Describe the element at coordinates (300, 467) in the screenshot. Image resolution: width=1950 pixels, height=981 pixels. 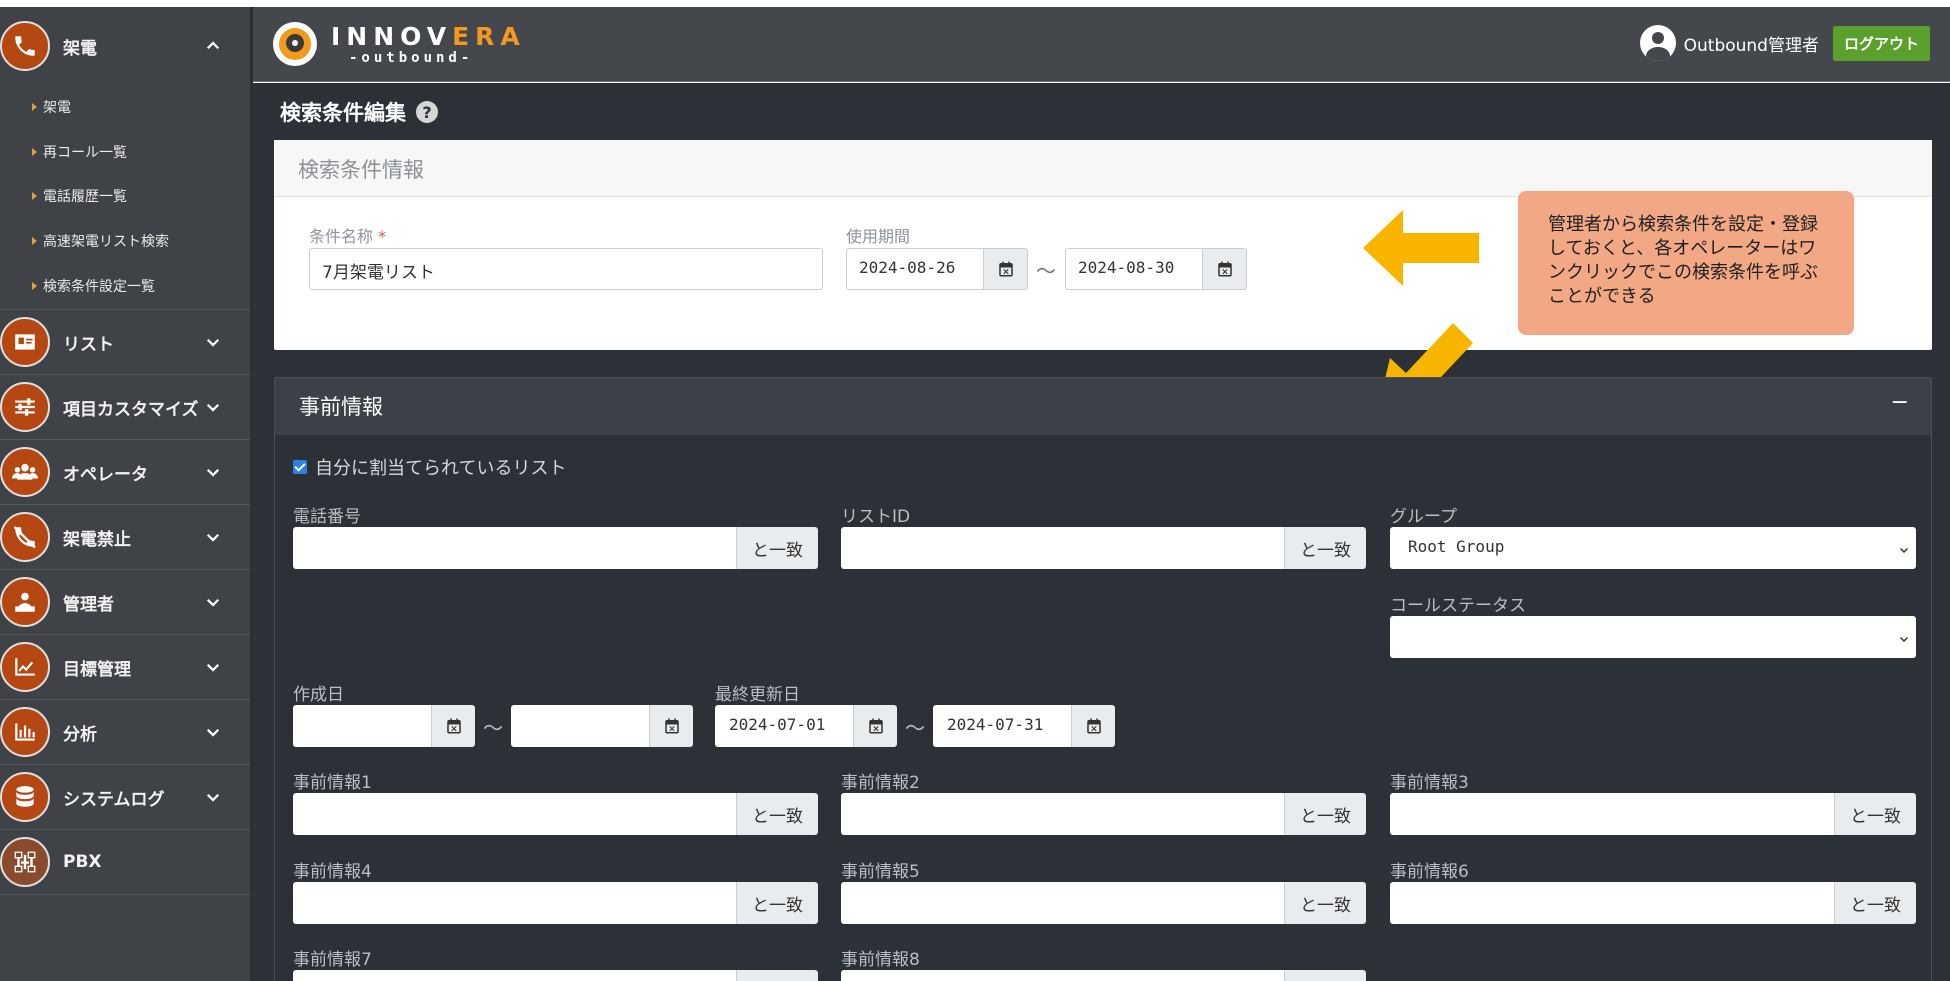
I see `checkbox-checked-icon` at that location.